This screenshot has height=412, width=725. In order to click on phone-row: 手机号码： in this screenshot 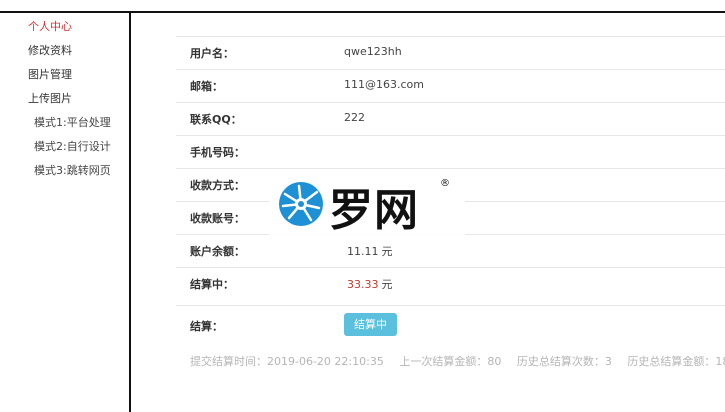, I will do `click(450, 151)`.